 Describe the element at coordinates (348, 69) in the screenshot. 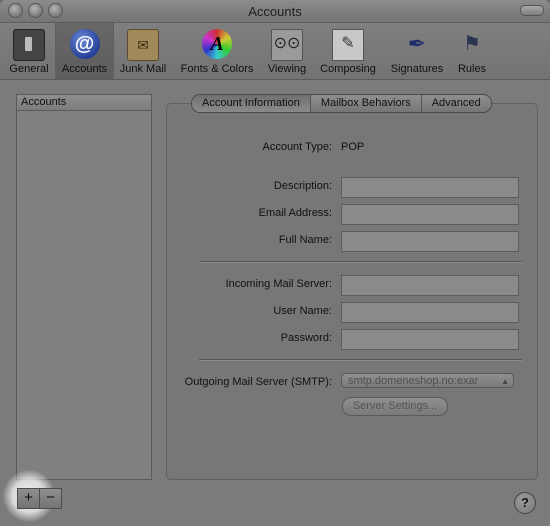

I see `toolbar-composing-label: Composing` at that location.